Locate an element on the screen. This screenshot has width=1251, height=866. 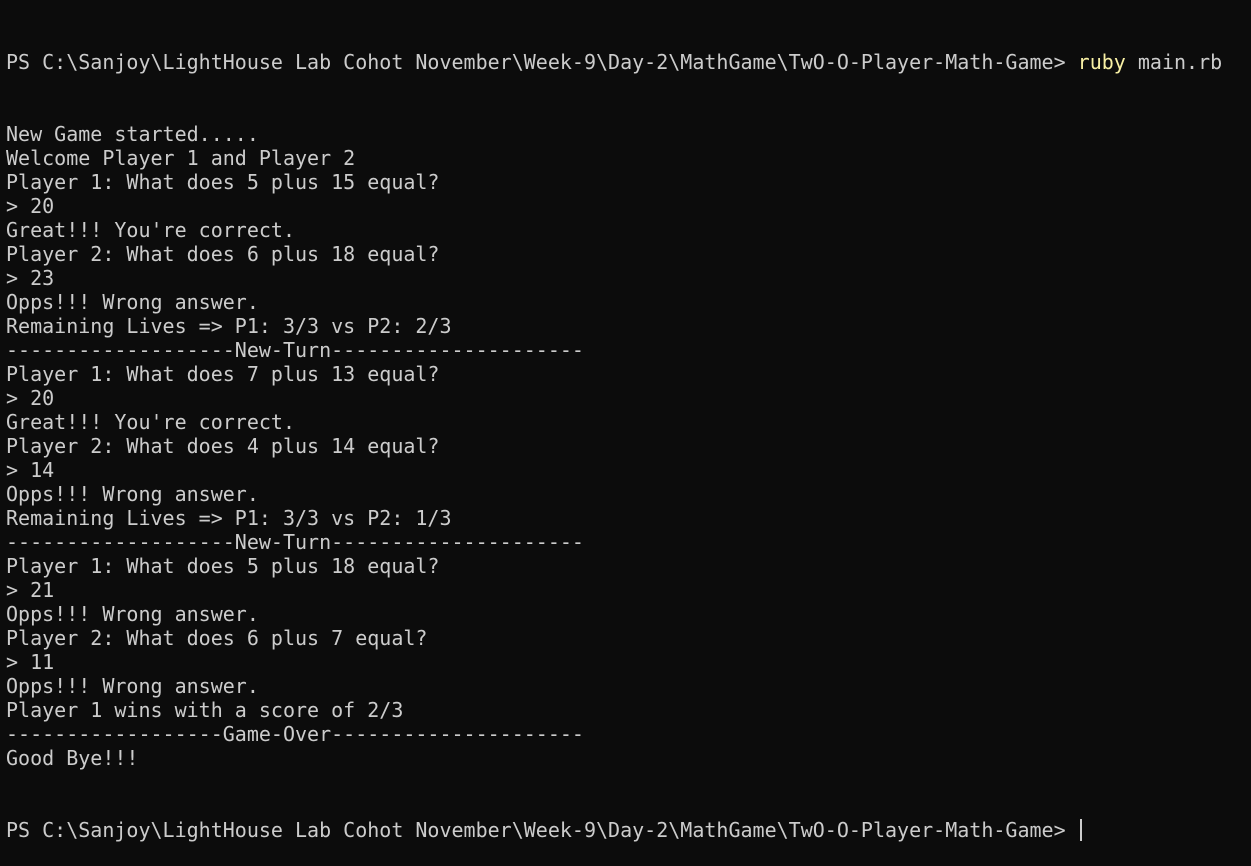
output-line: Player 2: What does 6 plus 18 equal? is located at coordinates (223, 254).